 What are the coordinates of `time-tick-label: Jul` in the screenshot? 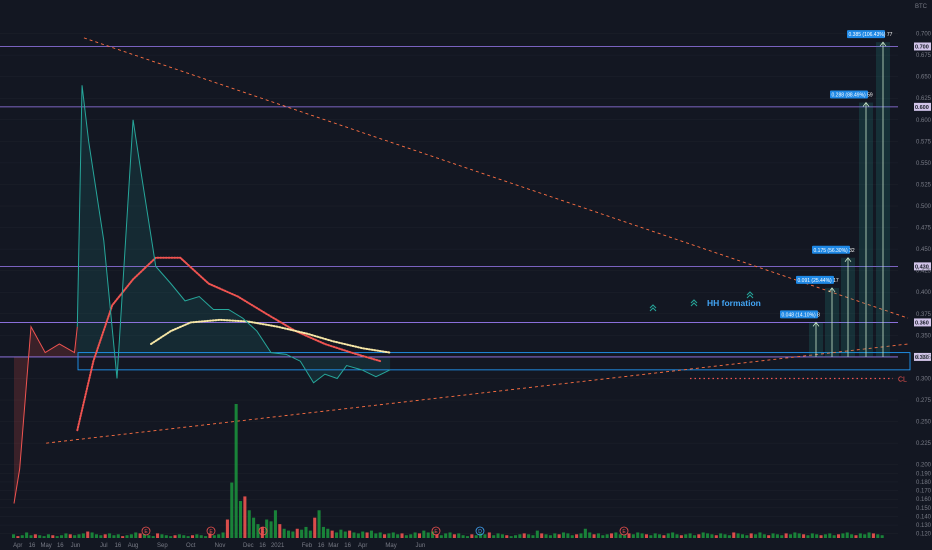 It's located at (104, 546).